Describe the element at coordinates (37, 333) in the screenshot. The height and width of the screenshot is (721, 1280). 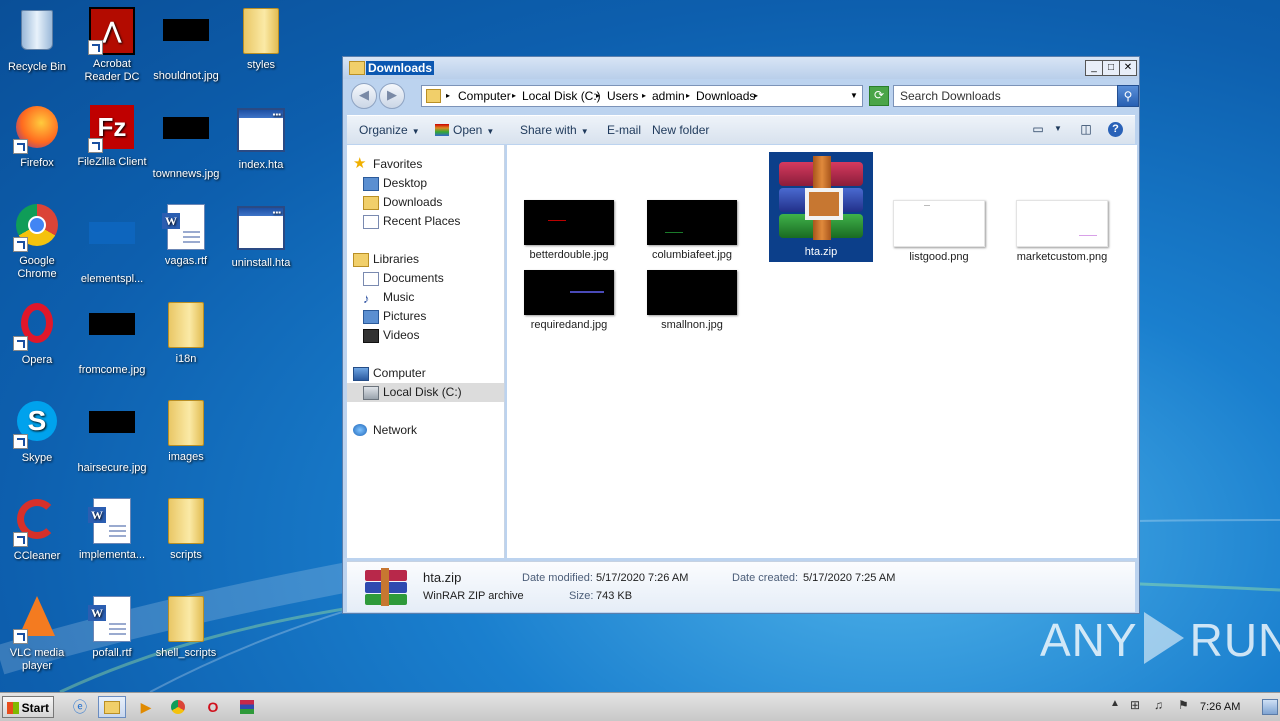
I see `desktop-icon-opera: Opera` at that location.